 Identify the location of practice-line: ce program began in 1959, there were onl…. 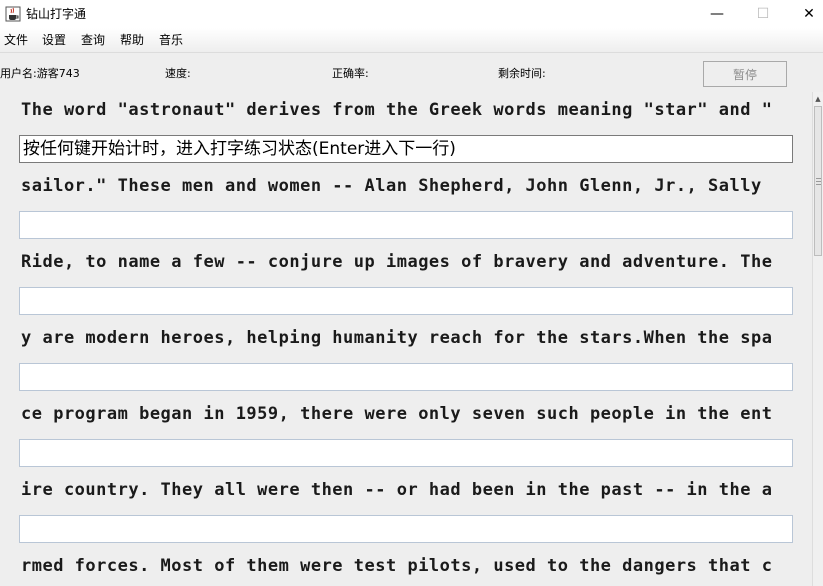
(397, 414).